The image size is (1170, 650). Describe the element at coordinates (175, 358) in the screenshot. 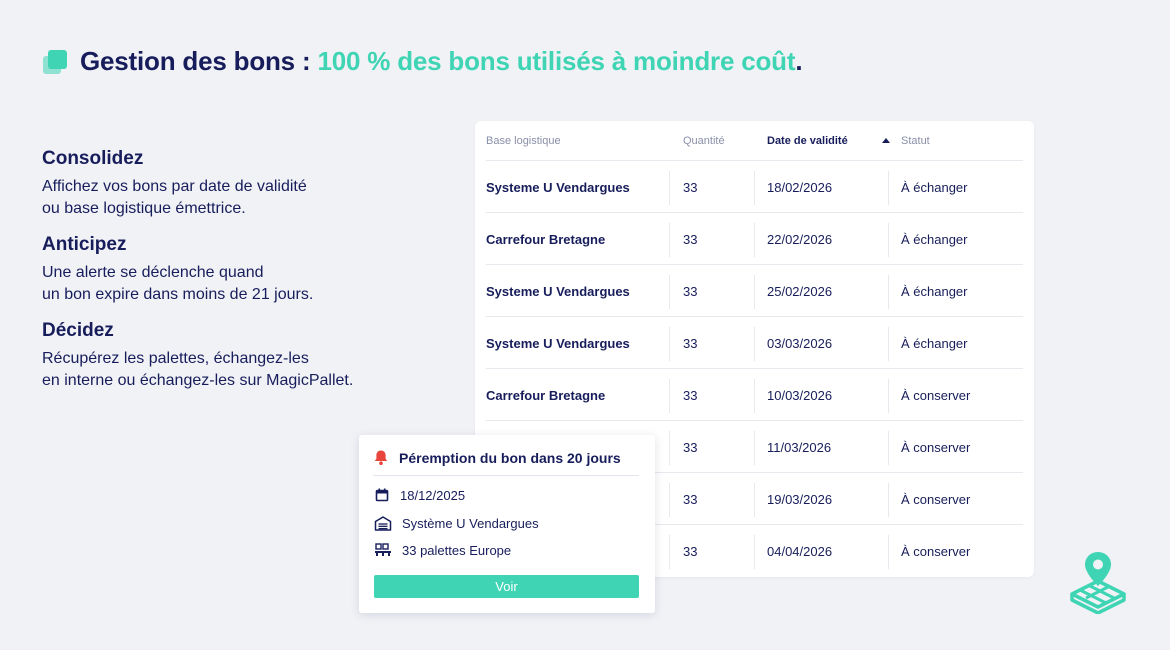

I see `feature-line: Récupérez les palettes, échangez-les` at that location.